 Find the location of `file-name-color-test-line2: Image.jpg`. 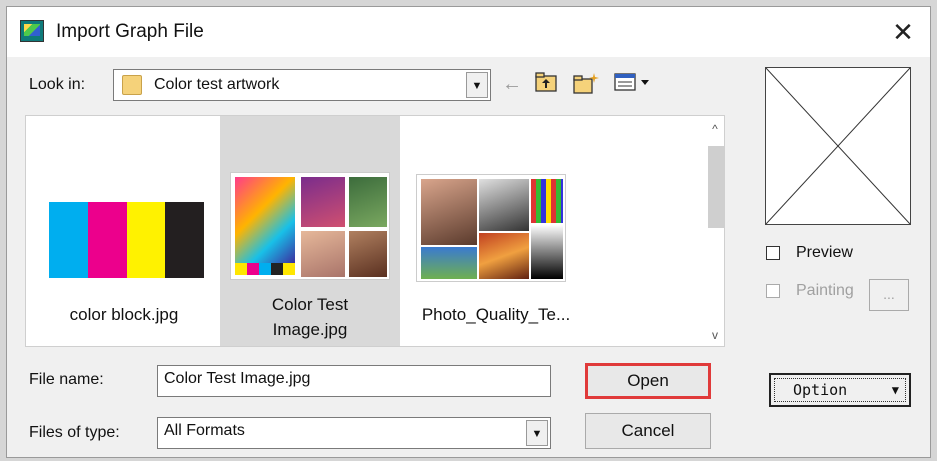

file-name-color-test-line2: Image.jpg is located at coordinates (310, 329).